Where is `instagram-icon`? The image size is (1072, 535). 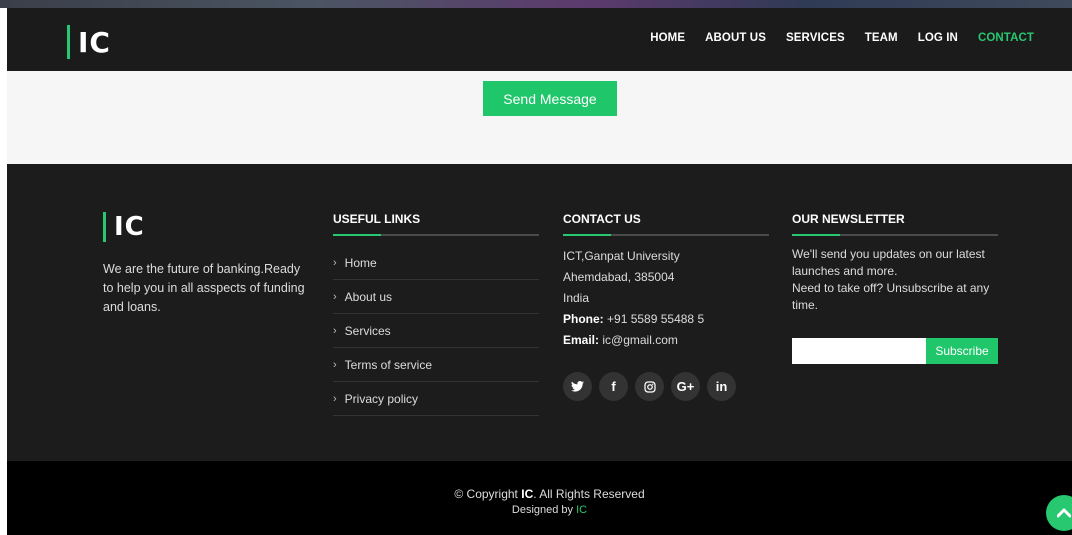
instagram-icon is located at coordinates (649, 386).